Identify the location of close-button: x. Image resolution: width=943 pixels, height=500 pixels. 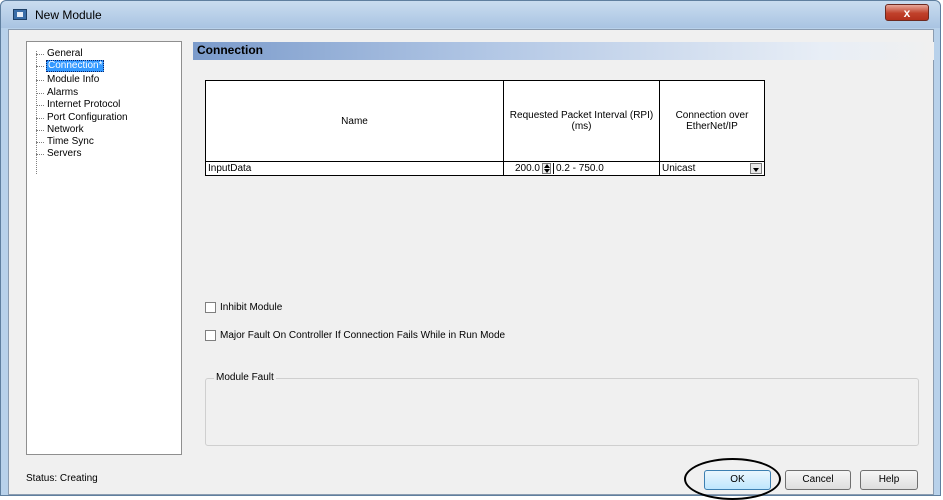
(907, 12).